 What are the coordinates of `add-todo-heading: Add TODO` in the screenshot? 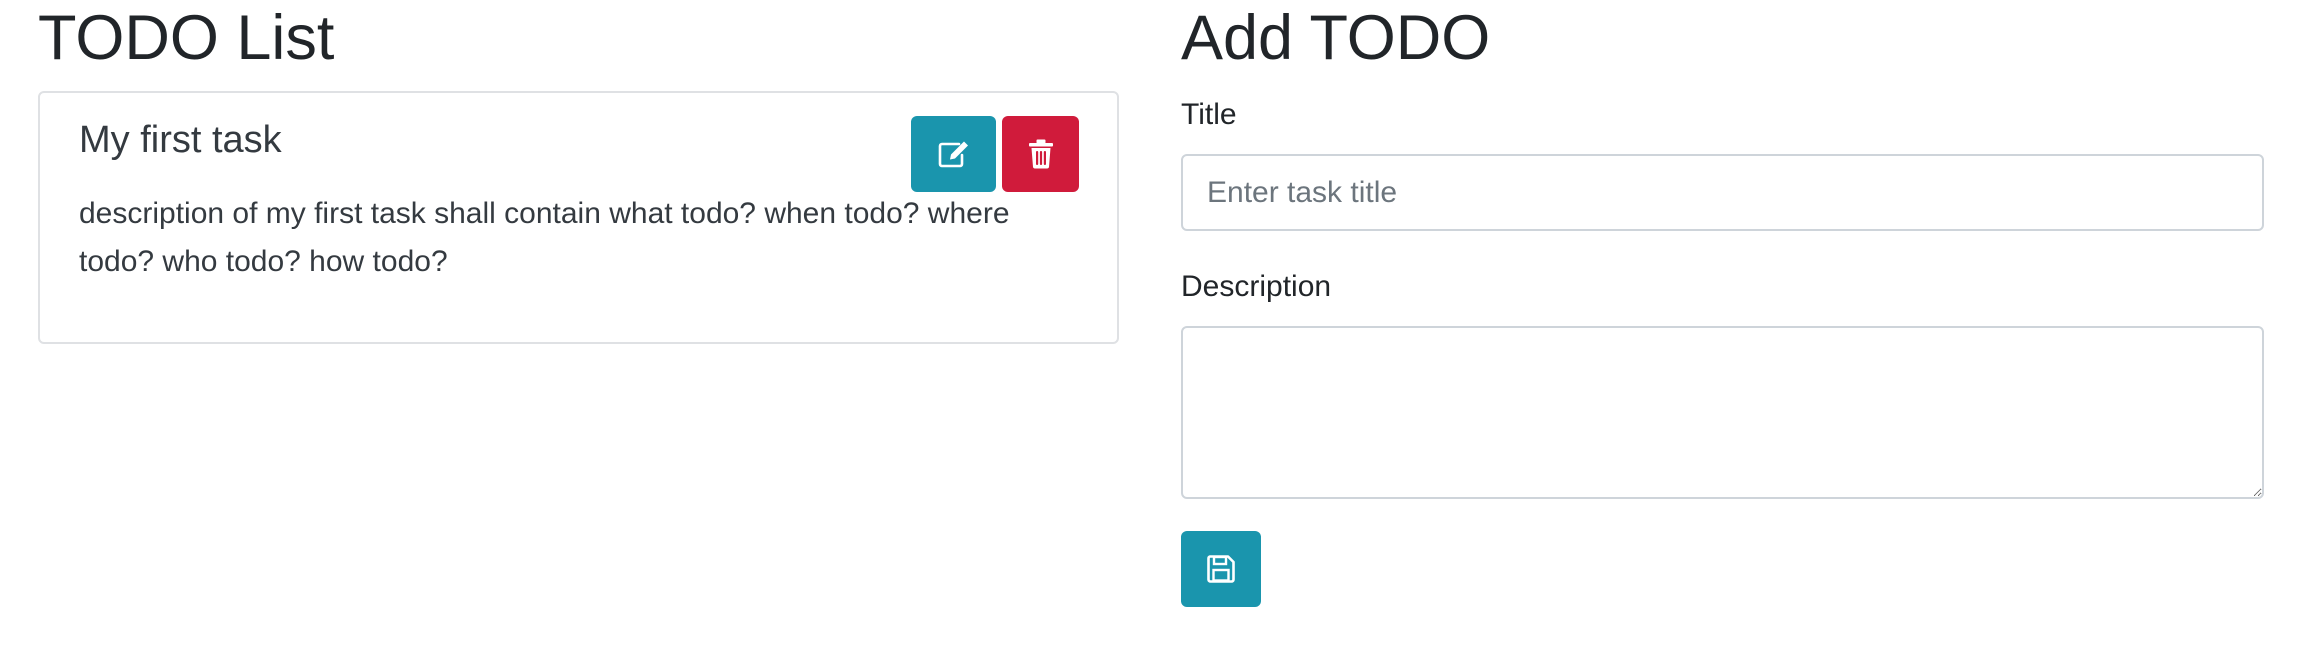 It's located at (1336, 38).